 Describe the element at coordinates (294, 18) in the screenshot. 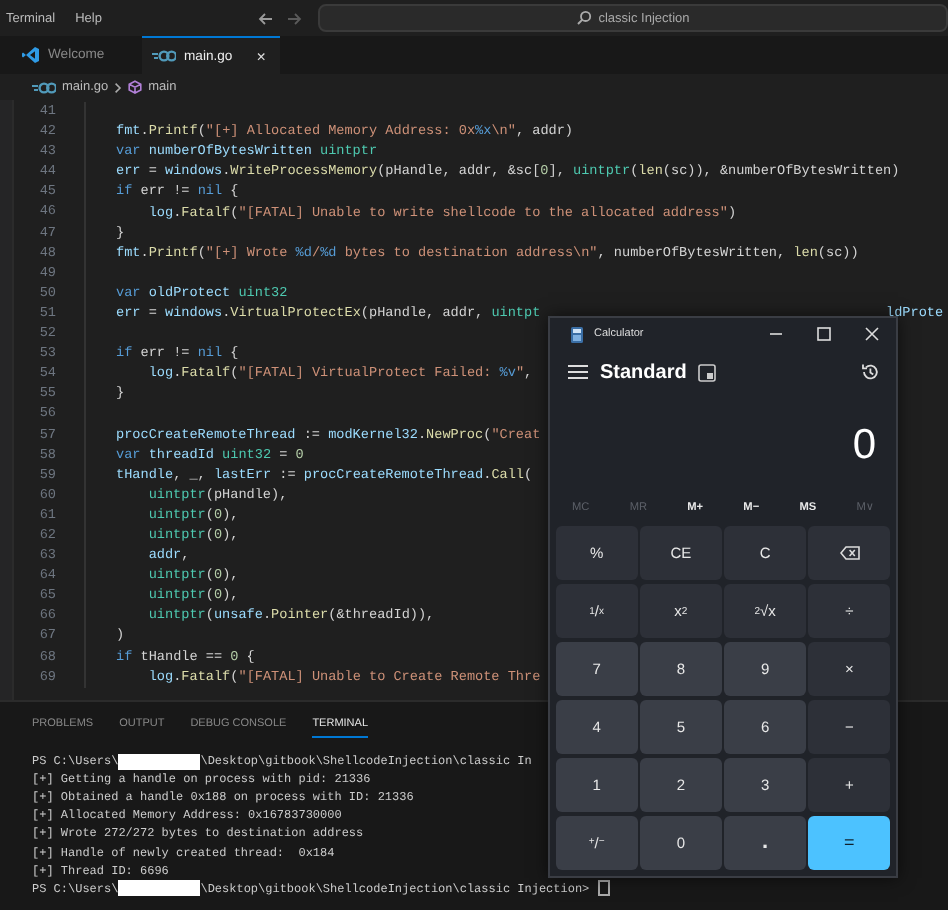

I see `forward-arrow-icon` at that location.